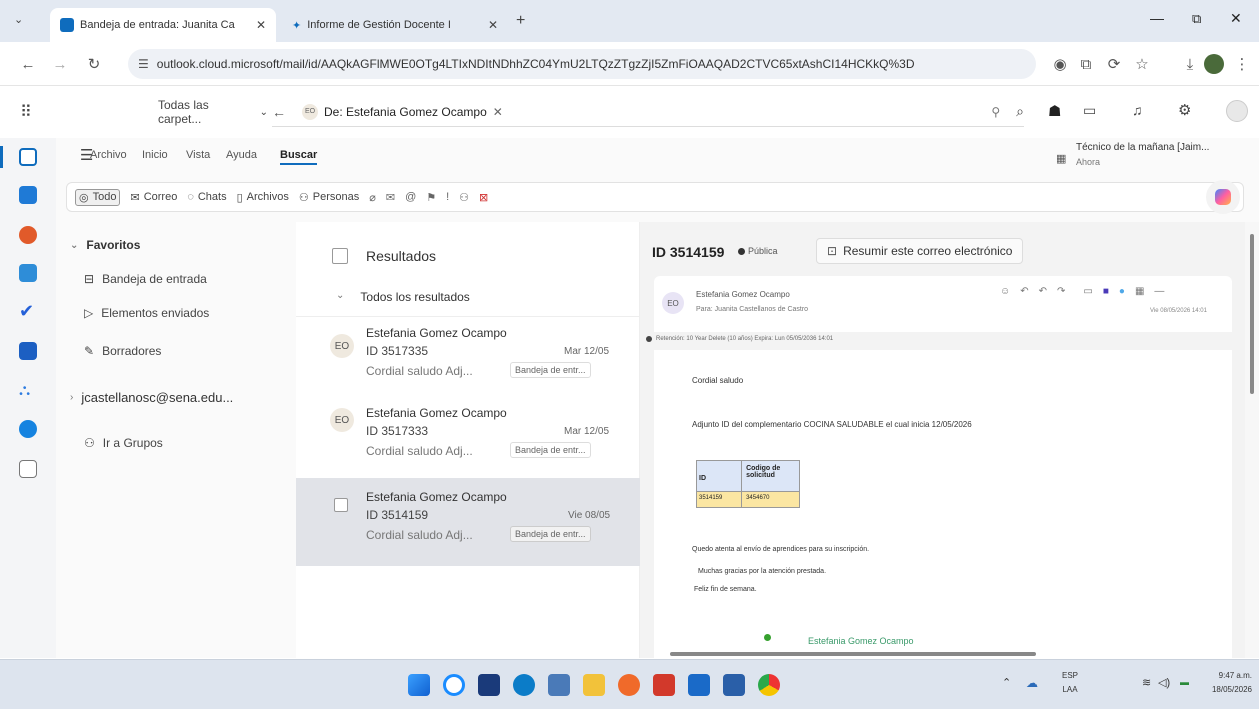 This screenshot has width=1259, height=709. I want to click on org-icon: ⛬, so click(28, 391).